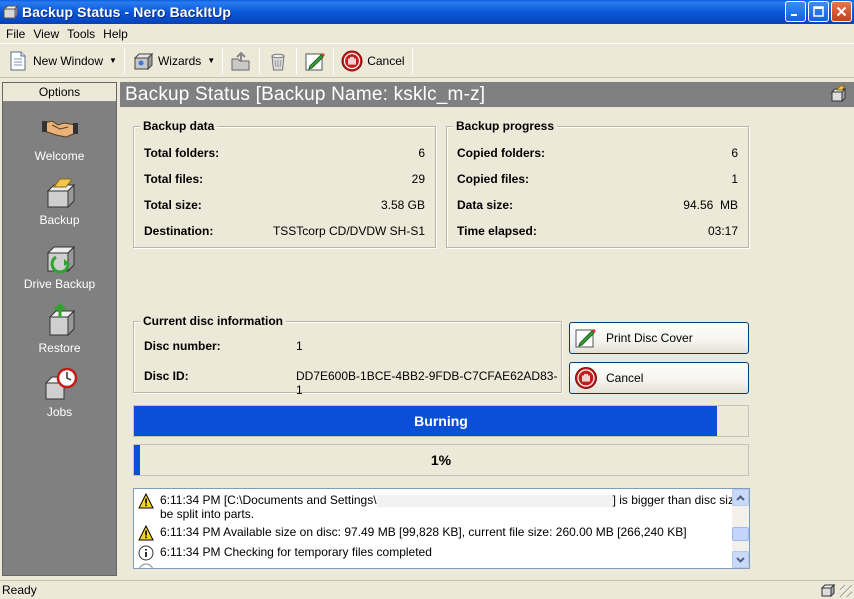  Describe the element at coordinates (487, 94) in the screenshot. I see `page-title: Backup Status [Backup Name: ksklc_m-z]` at that location.